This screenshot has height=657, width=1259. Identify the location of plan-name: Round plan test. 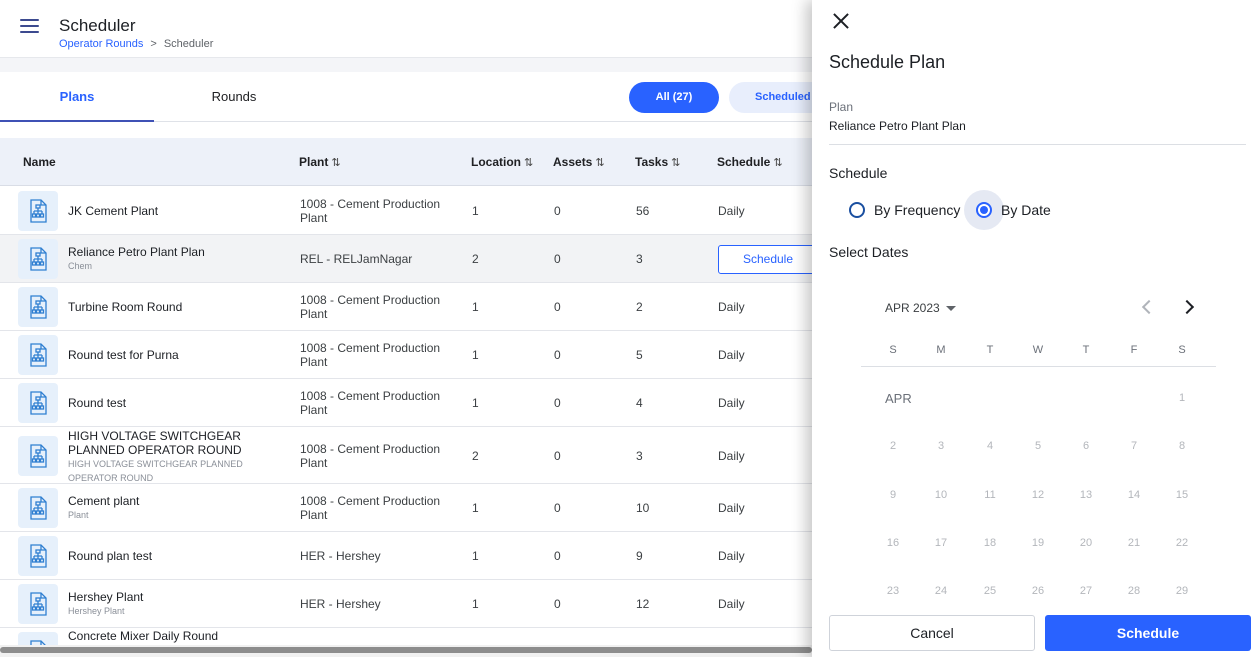
(110, 556).